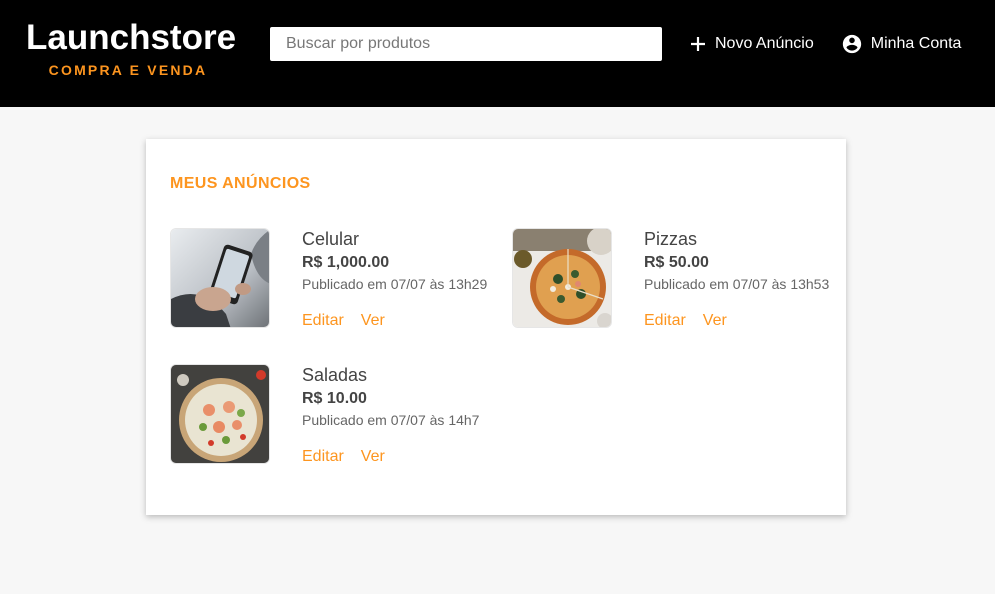 The image size is (995, 594). I want to click on product-image-phone, so click(220, 278).